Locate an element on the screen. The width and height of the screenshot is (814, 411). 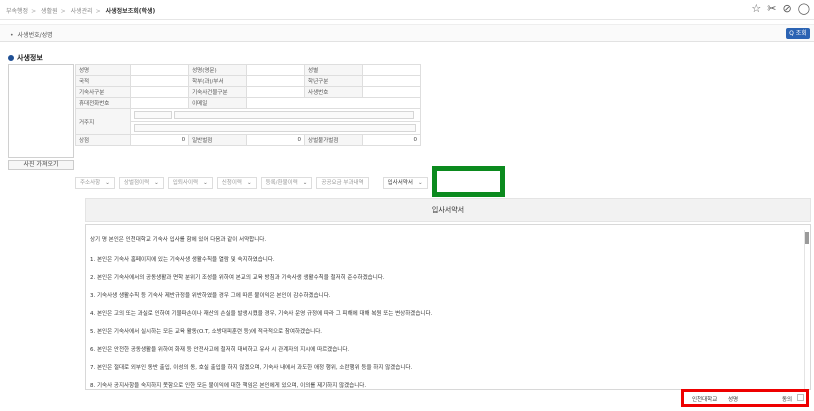
label-general-demerit: 일반벌점 is located at coordinates (218, 140).